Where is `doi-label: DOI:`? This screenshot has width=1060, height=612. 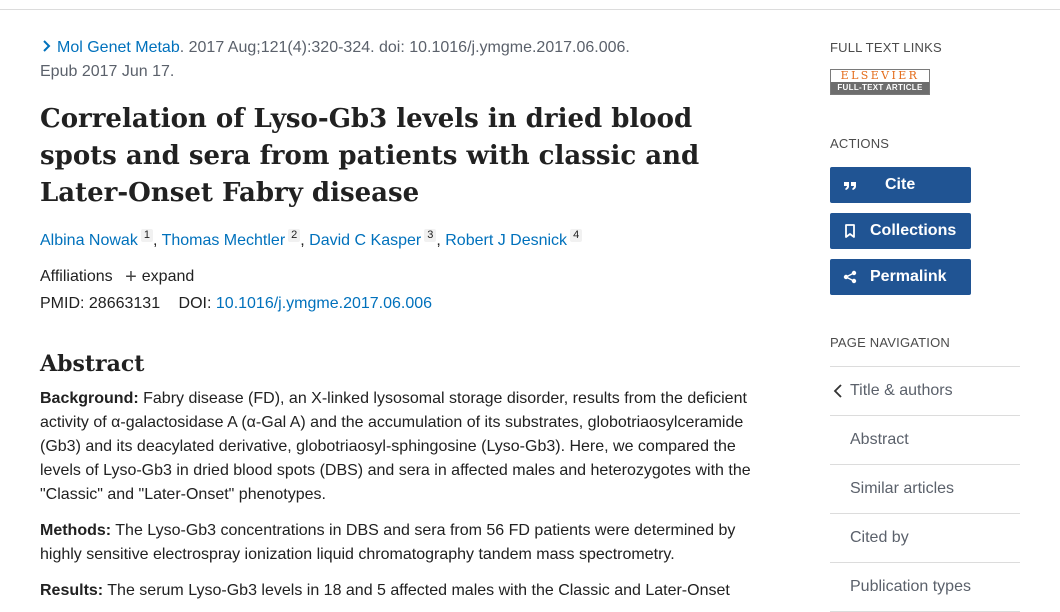 doi-label: DOI: is located at coordinates (195, 303).